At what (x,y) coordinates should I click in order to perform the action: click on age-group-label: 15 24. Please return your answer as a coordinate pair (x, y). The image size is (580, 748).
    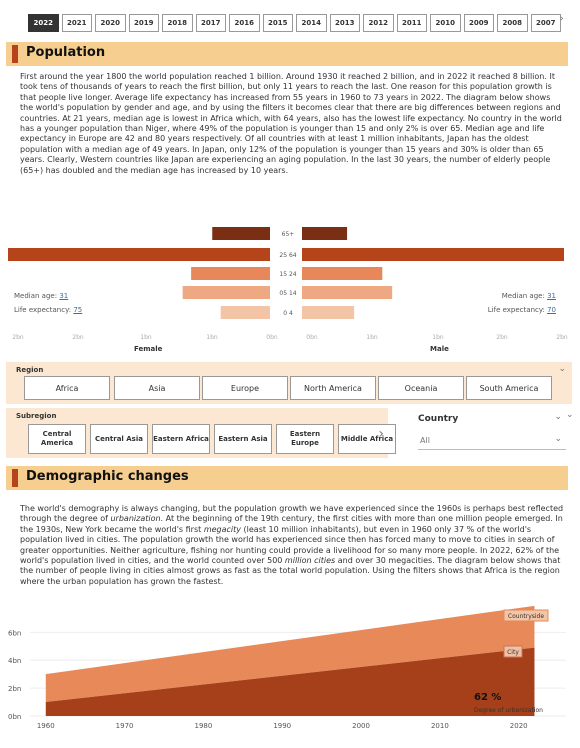
    Looking at the image, I should click on (287, 274).